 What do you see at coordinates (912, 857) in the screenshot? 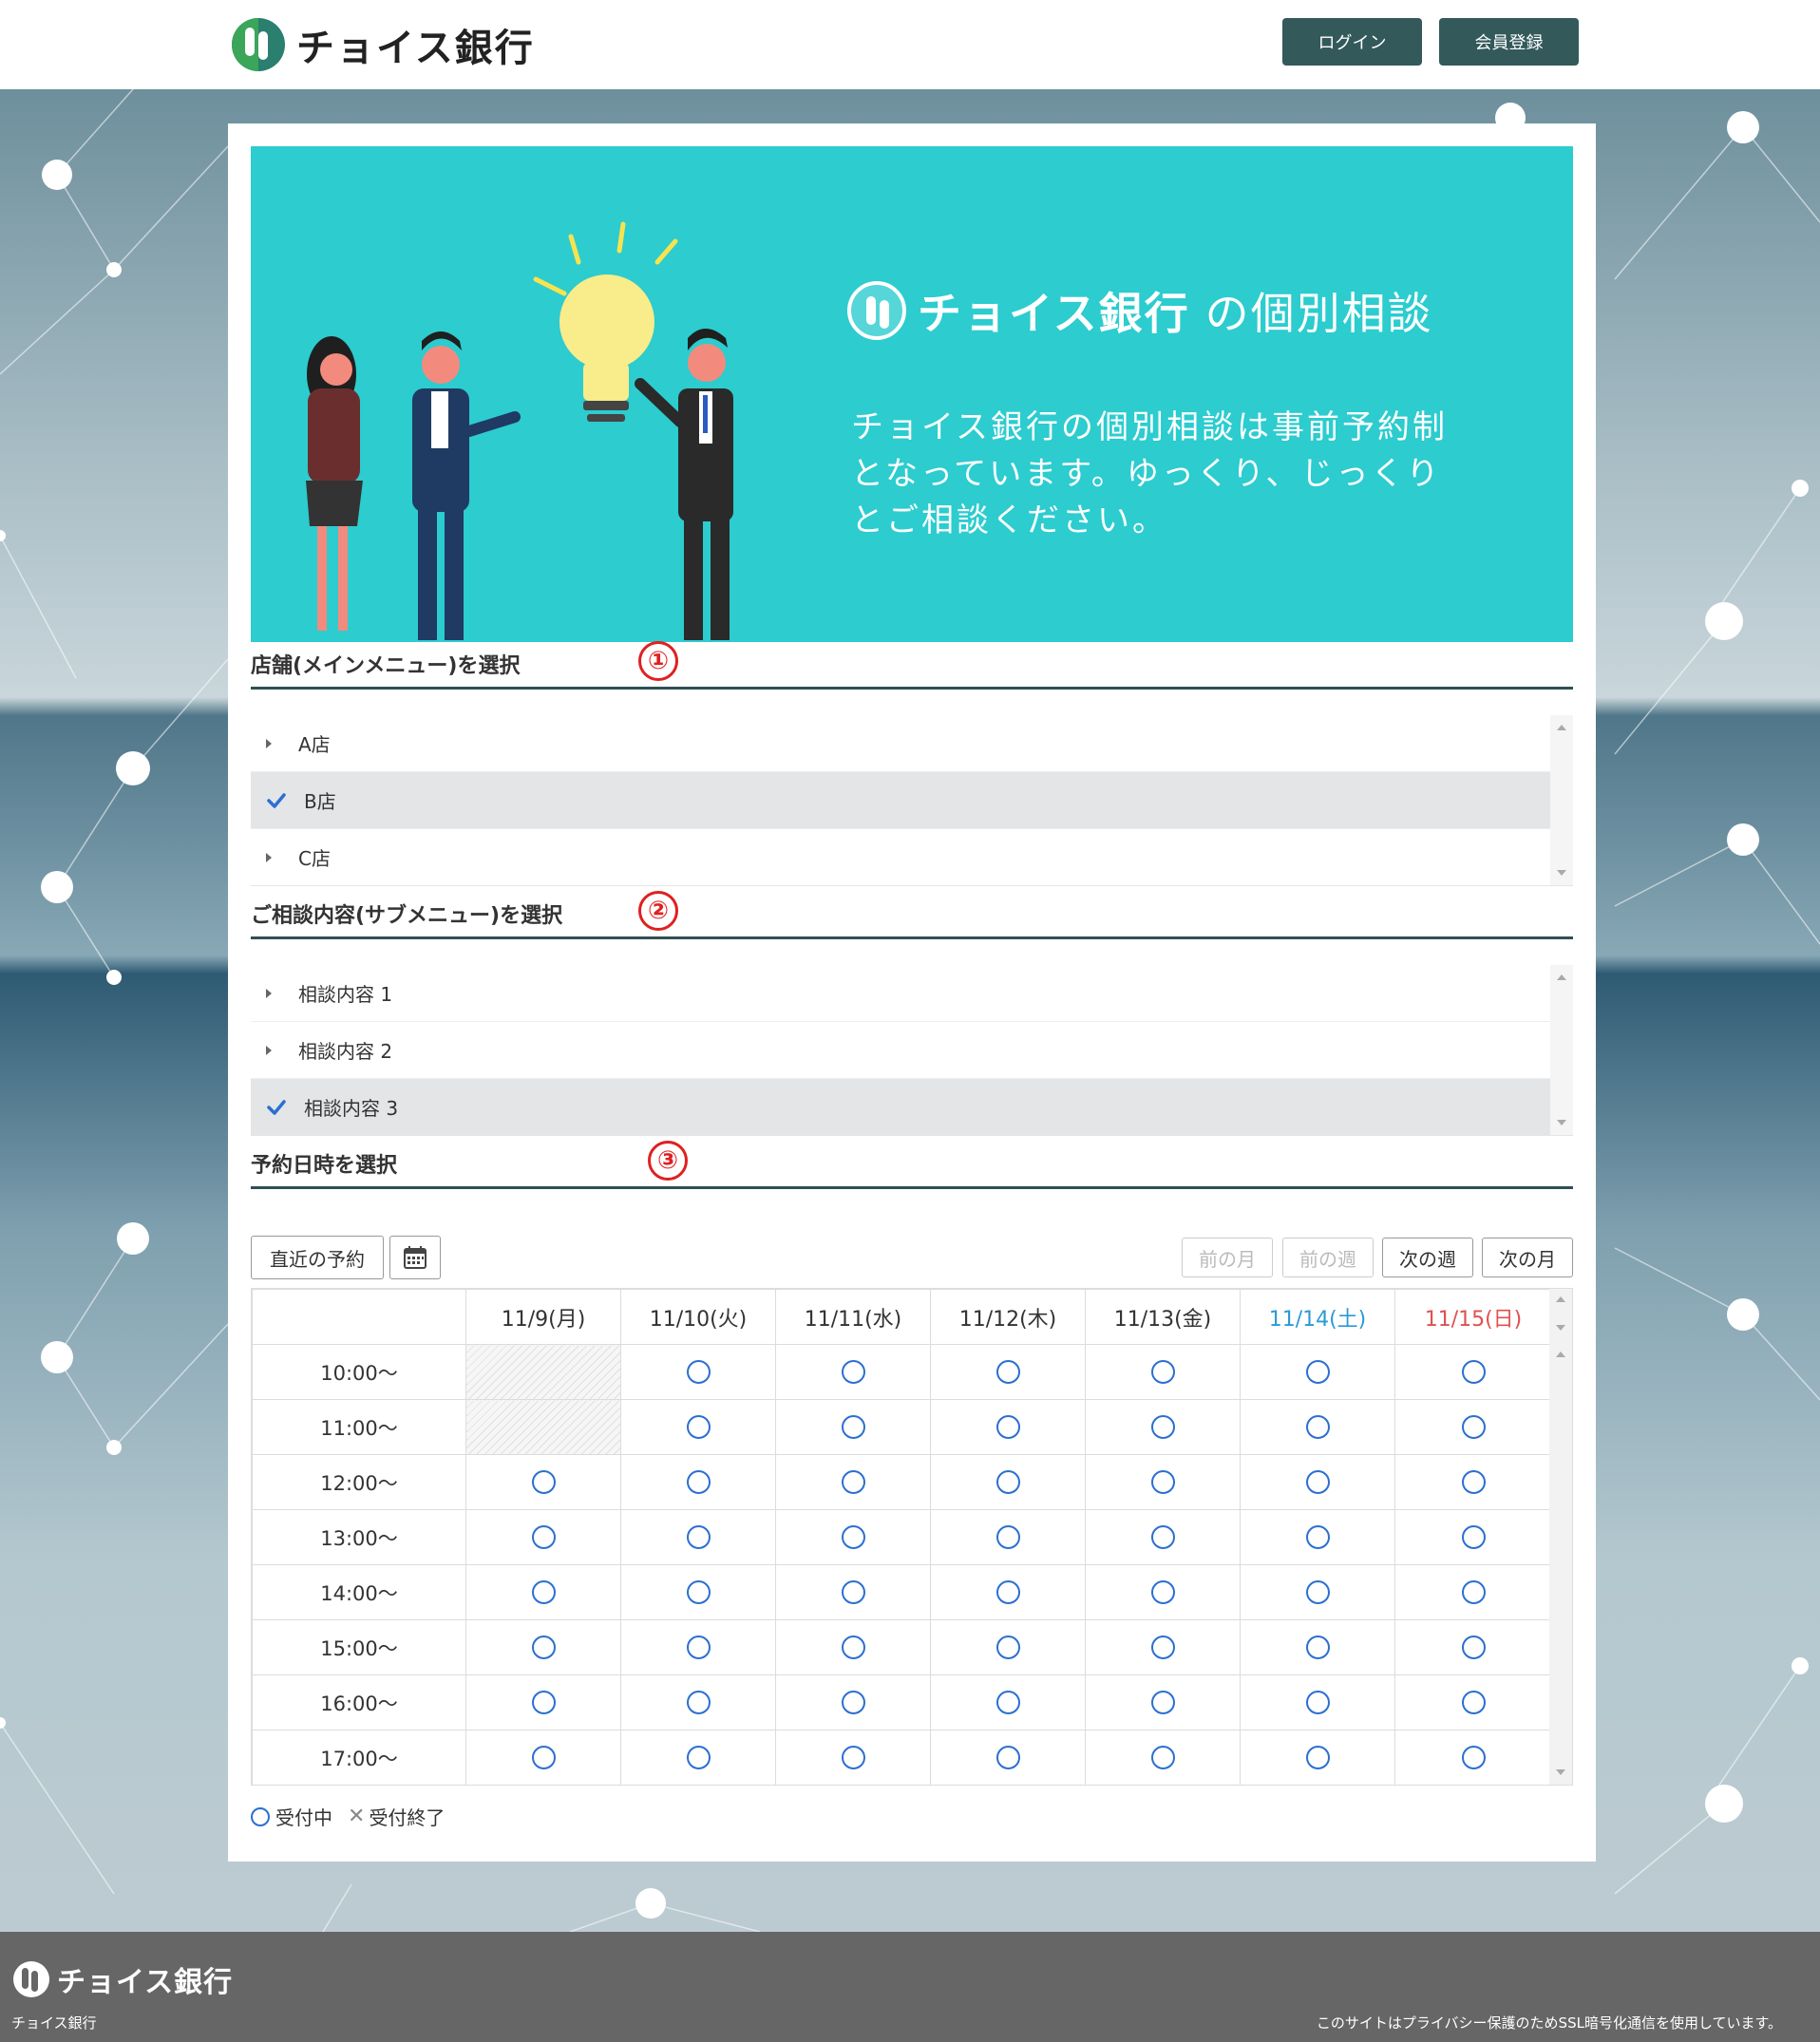
I see `list-item: C店` at bounding box center [912, 857].